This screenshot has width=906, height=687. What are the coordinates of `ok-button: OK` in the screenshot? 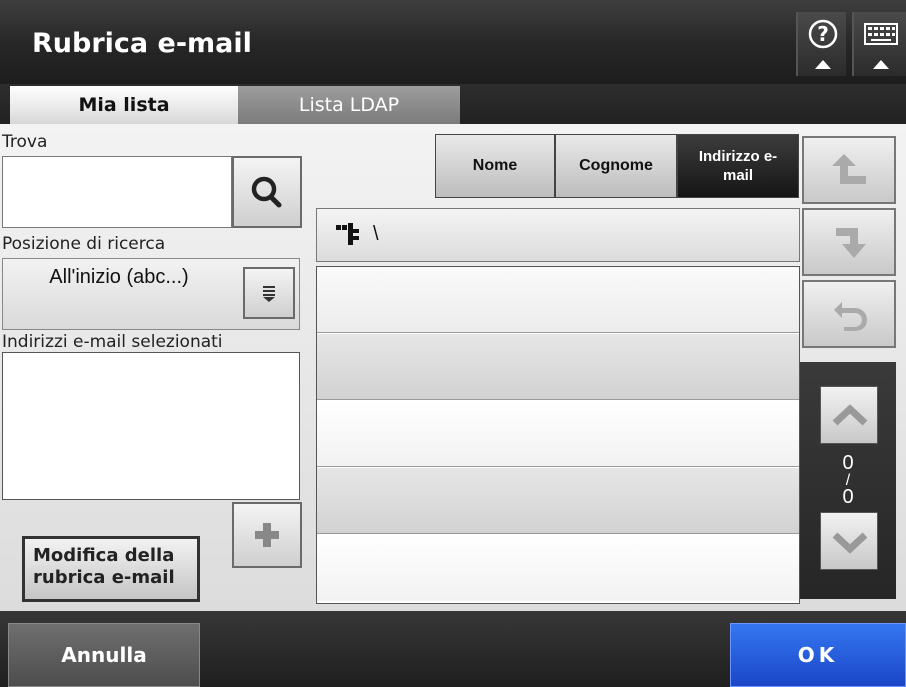 It's located at (818, 655).